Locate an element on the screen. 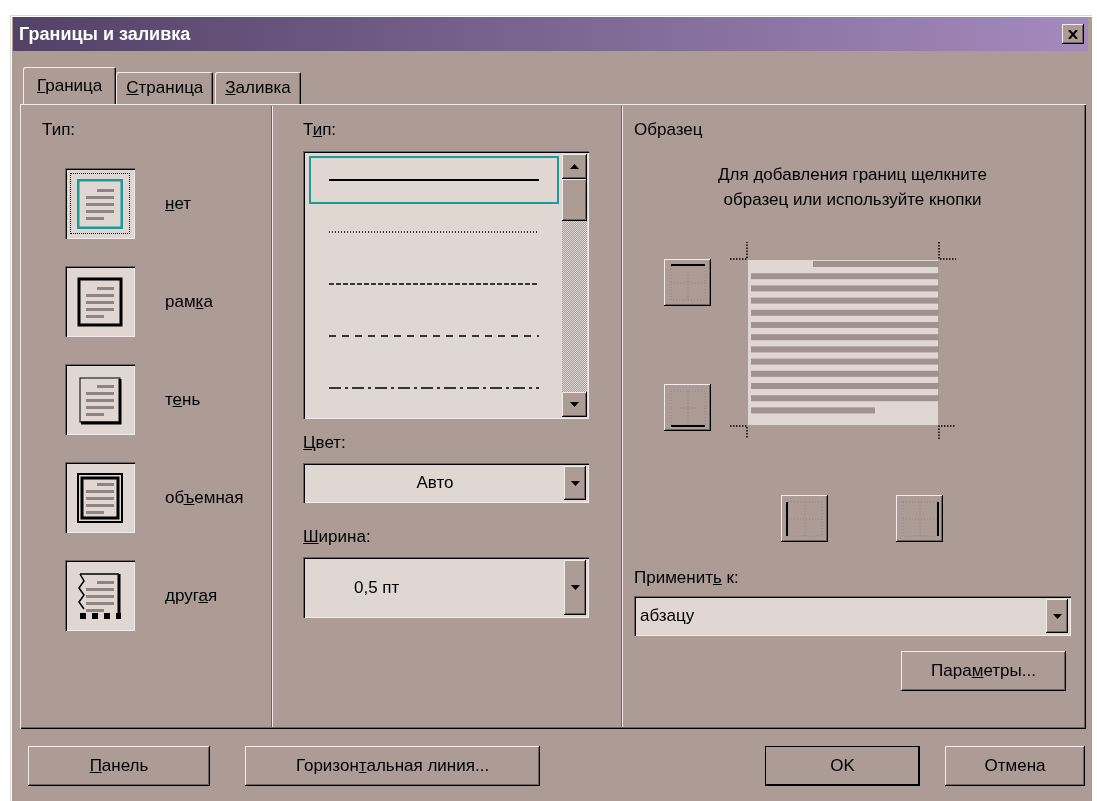 The width and height of the screenshot is (1097, 801). scroll-up-button is located at coordinates (574, 166).